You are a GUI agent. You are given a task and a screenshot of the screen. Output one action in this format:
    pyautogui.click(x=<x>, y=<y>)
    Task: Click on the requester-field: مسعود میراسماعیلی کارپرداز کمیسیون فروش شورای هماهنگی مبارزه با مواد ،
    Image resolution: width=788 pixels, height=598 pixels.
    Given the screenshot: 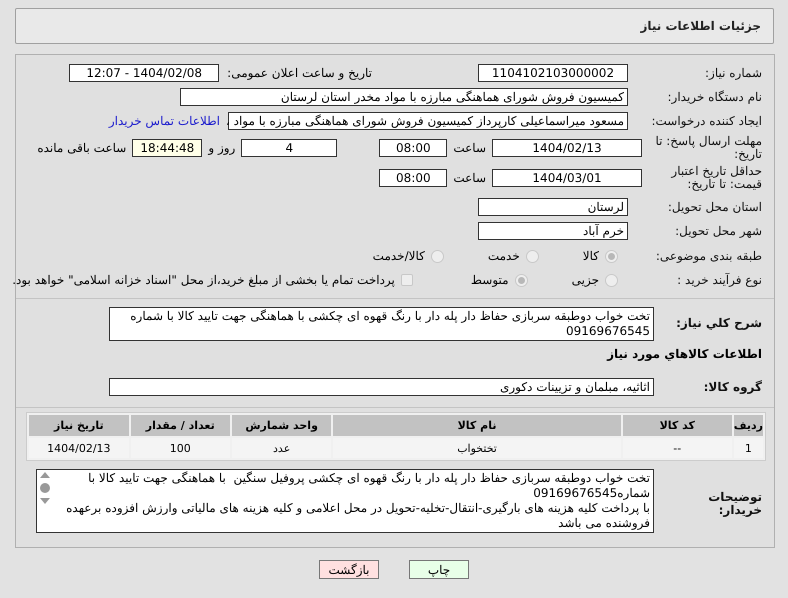 What is the action you would take?
    pyautogui.click(x=428, y=121)
    